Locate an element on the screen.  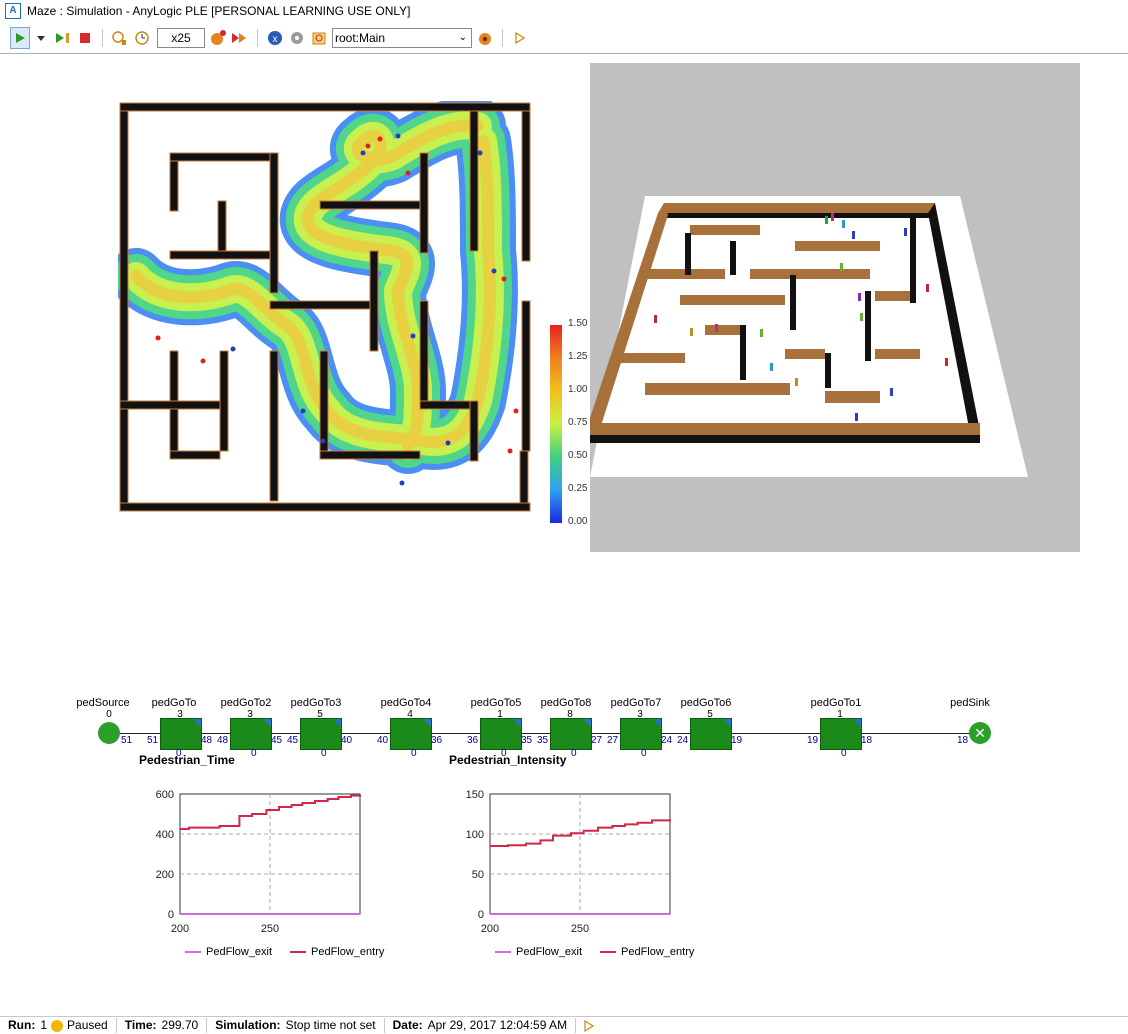
block-label: pedGoTo2 is located at coordinates (246, 703).